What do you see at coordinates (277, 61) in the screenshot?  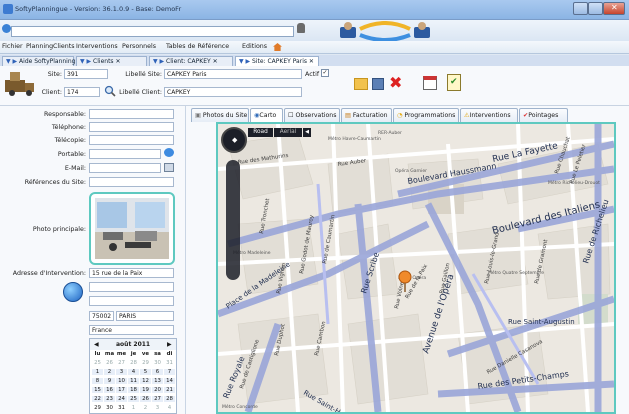 I see `tab-site-capkey: ▼ ▶ Site: CAPKEY Paris ✕` at bounding box center [277, 61].